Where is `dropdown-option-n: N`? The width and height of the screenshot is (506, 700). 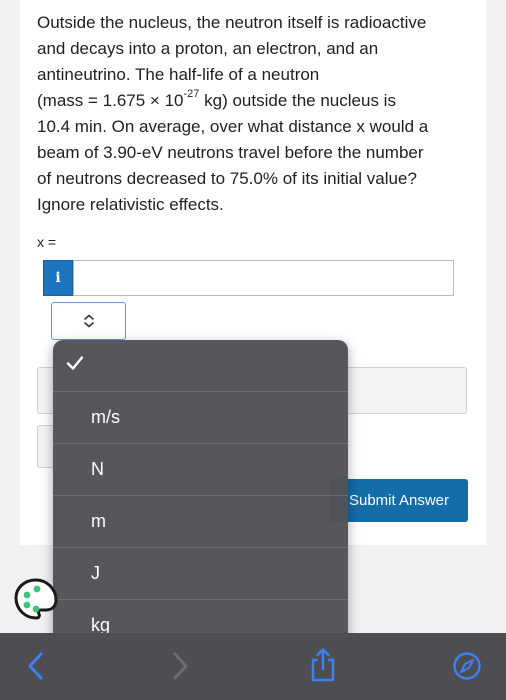 dropdown-option-n: N is located at coordinates (200, 470).